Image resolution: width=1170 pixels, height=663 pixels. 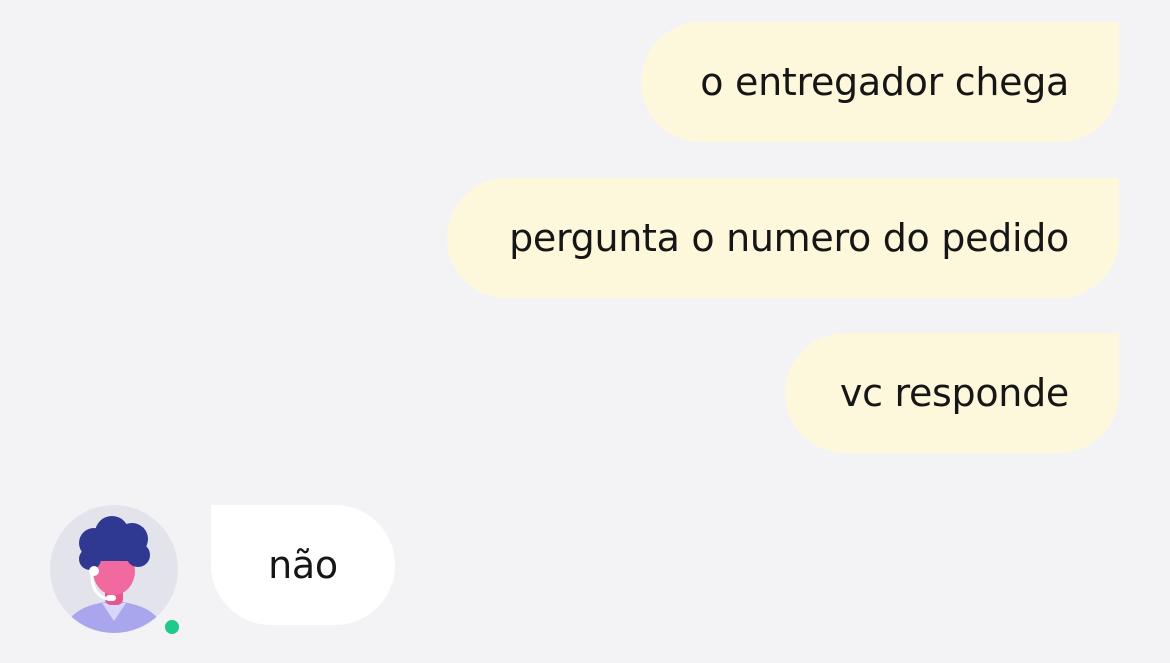 I want to click on message-text: pergunta o numero do pedido, so click(x=789, y=238).